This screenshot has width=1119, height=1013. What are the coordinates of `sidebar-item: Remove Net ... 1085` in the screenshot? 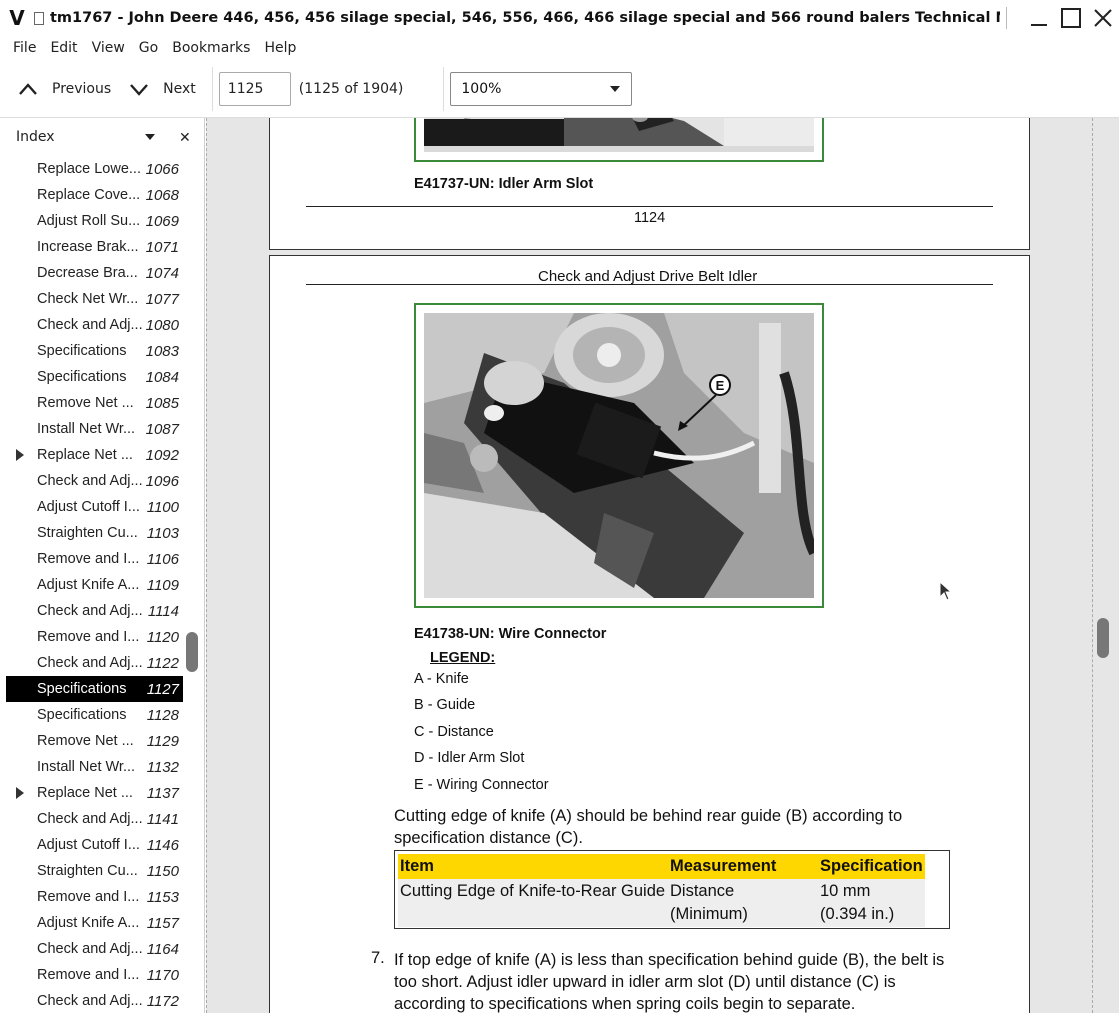 It's located at (94, 403).